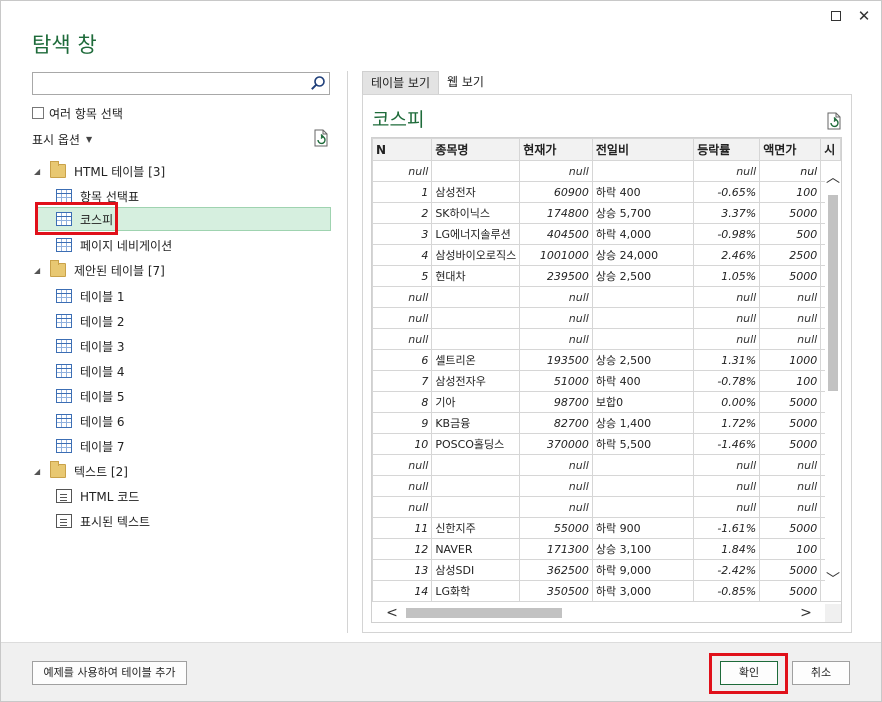 The height and width of the screenshot is (702, 882). I want to click on tree-folder-suggested-tables: ◢ 제안된 테이블 [7], so click(99, 270).